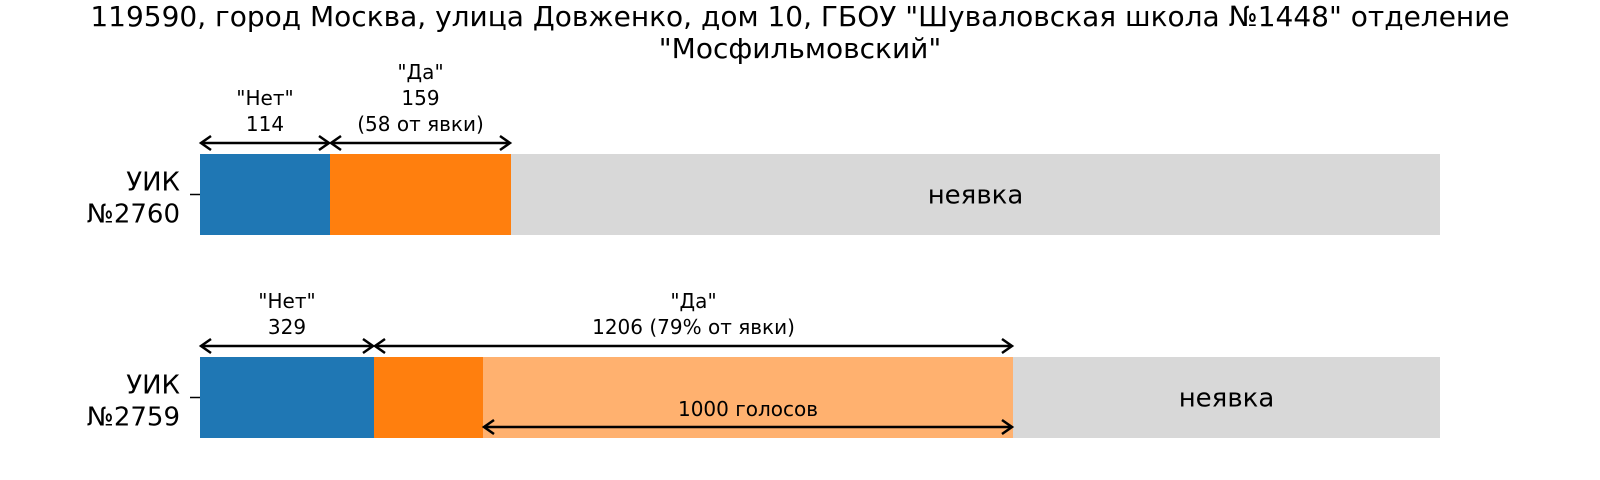 The height and width of the screenshot is (480, 1600). I want to click on category-label-line-2: №2759, so click(133, 418).